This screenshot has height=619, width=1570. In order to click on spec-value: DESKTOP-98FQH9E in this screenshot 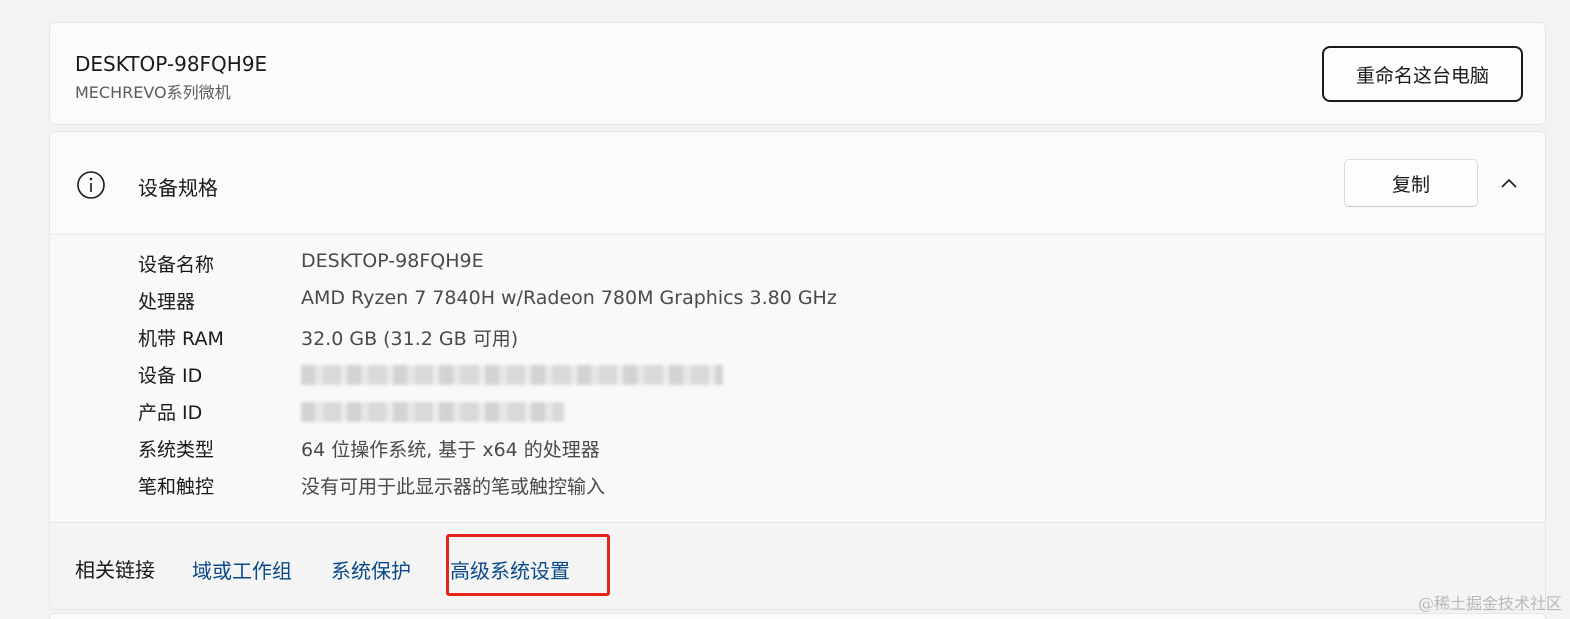, I will do `click(392, 261)`.